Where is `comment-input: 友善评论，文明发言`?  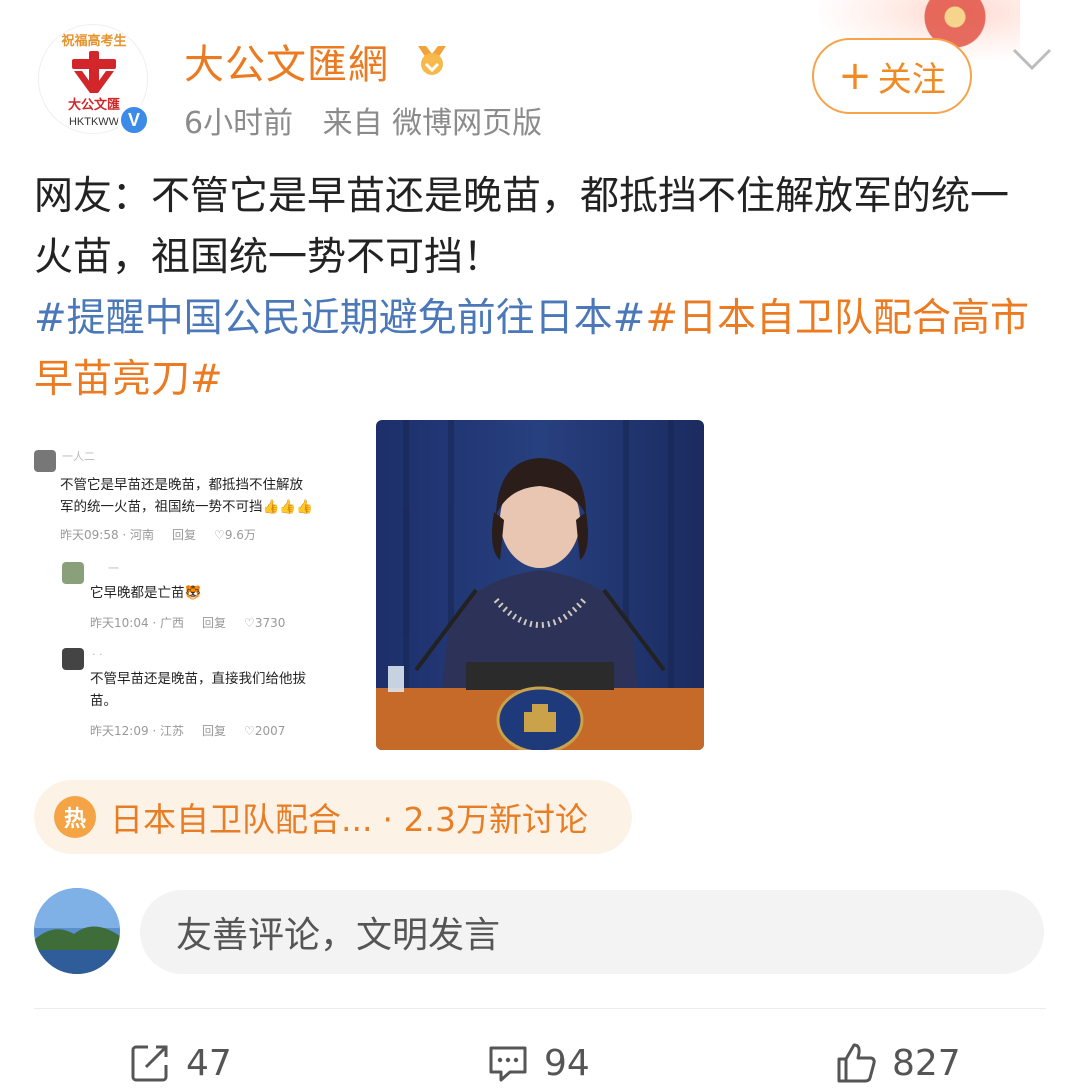
comment-input: 友善评论，文明发言 is located at coordinates (592, 932).